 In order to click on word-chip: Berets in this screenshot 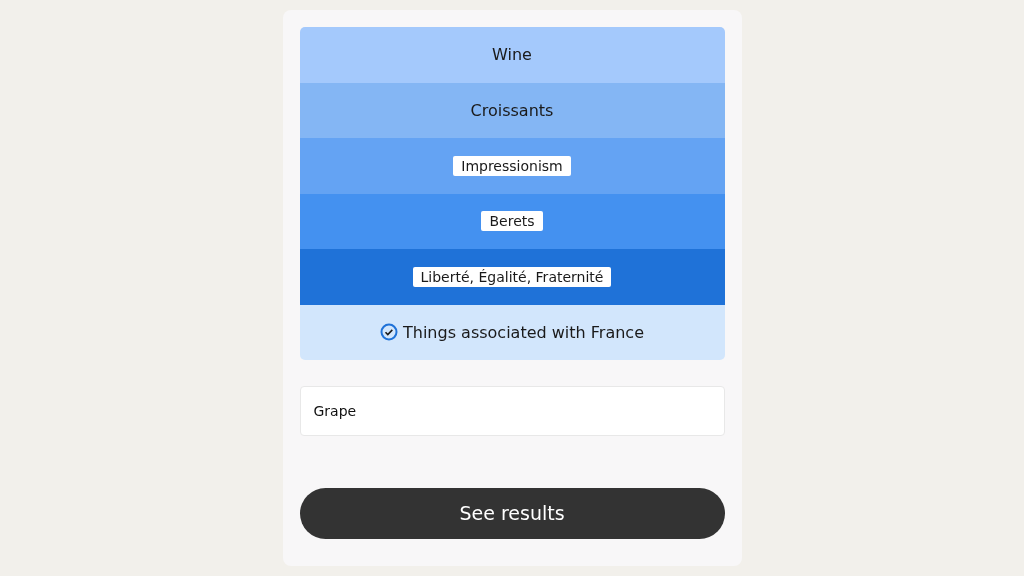, I will do `click(512, 221)`.